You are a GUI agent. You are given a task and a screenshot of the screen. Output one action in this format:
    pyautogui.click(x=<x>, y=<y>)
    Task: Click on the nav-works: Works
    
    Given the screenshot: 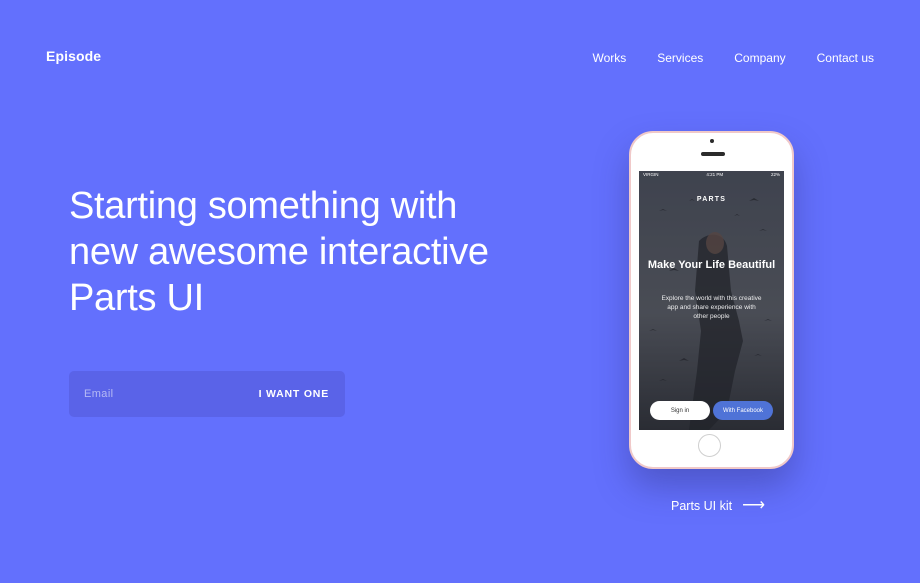 What is the action you would take?
    pyautogui.click(x=609, y=58)
    